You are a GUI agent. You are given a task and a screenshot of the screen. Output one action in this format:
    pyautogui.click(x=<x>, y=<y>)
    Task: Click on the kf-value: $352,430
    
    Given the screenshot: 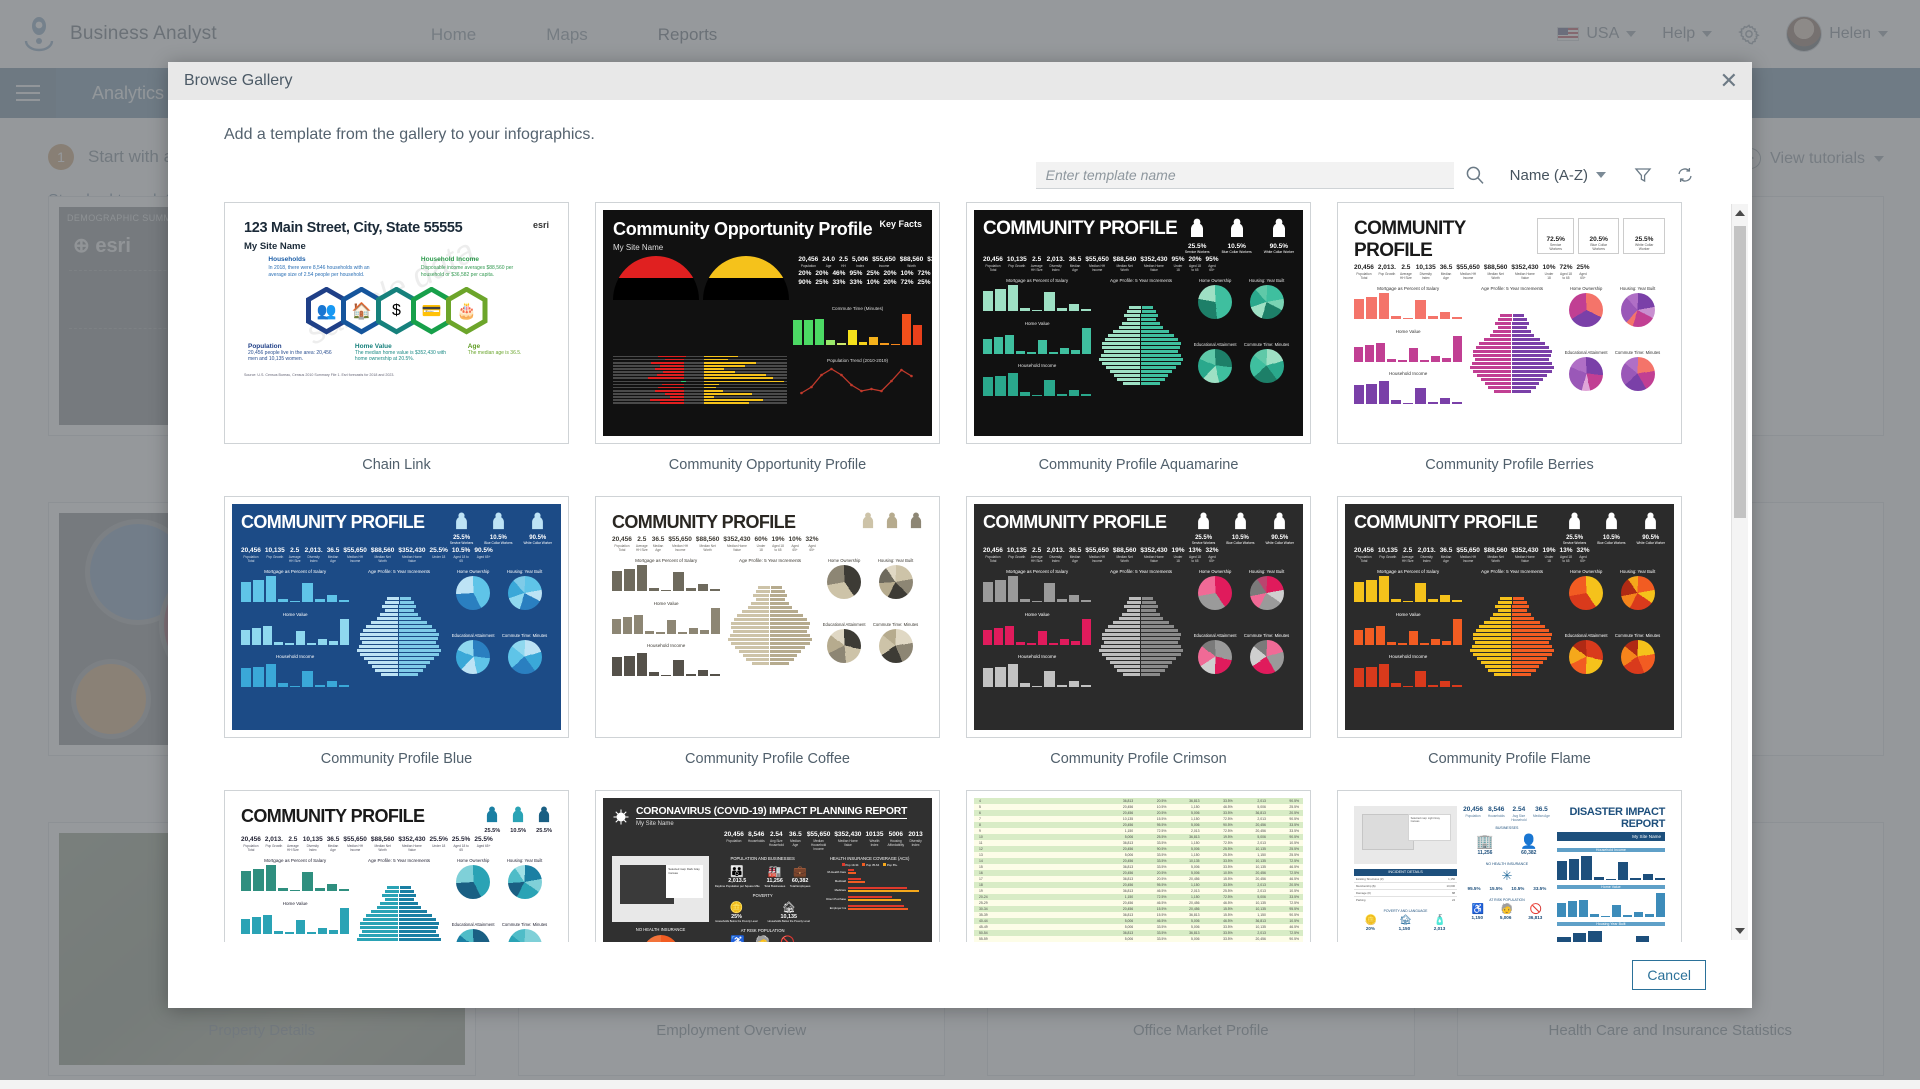 What is the action you would take?
    pyautogui.click(x=848, y=834)
    